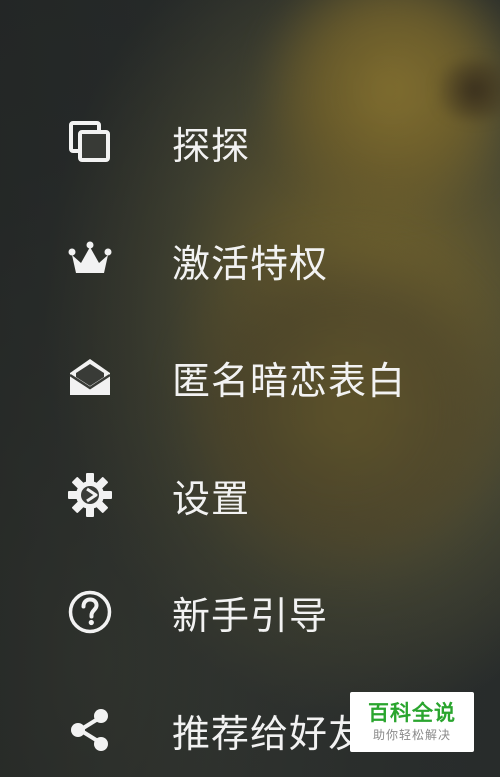 This screenshot has height=777, width=500. What do you see at coordinates (90, 730) in the screenshot?
I see `share-icon` at bounding box center [90, 730].